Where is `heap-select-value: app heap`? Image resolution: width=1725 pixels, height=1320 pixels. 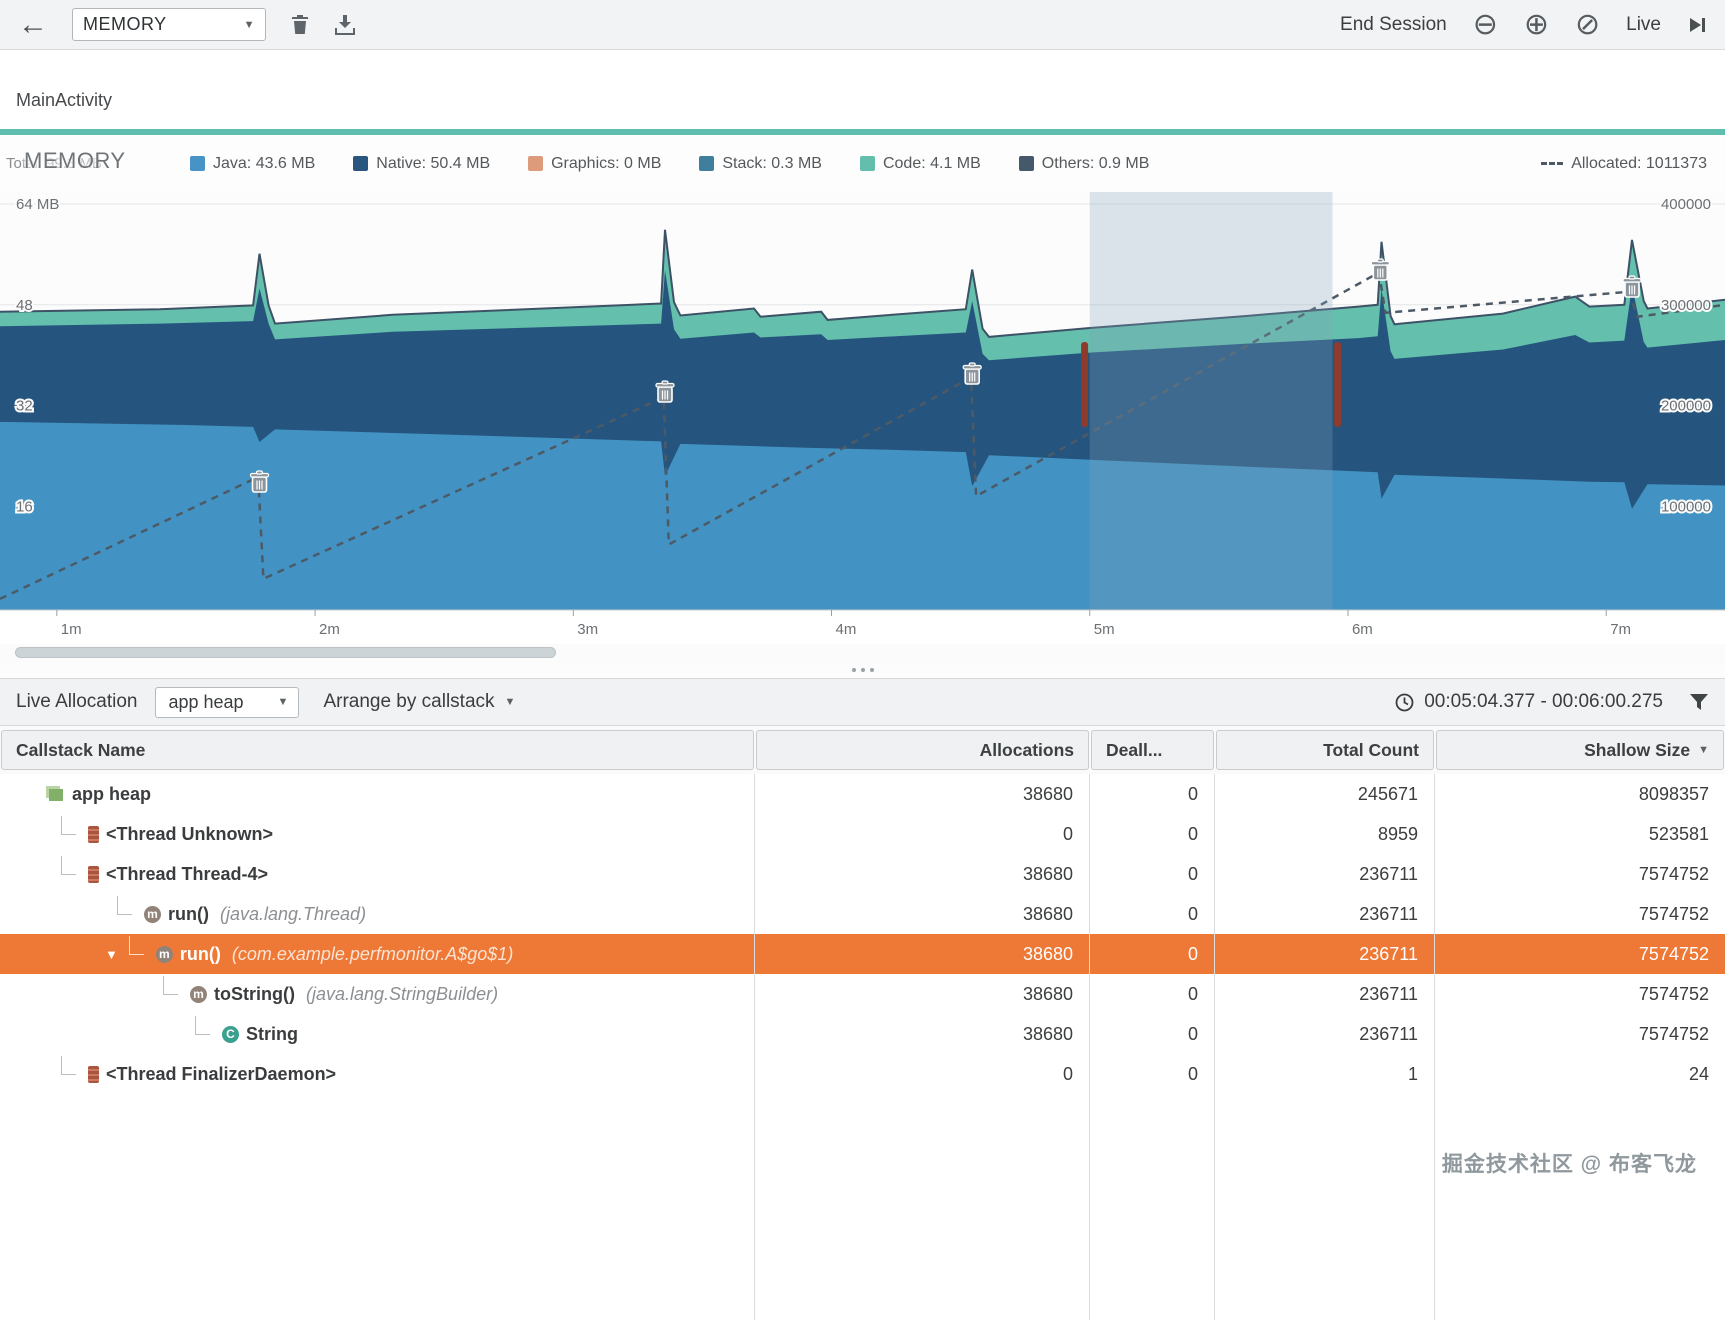 heap-select-value: app heap is located at coordinates (206, 701).